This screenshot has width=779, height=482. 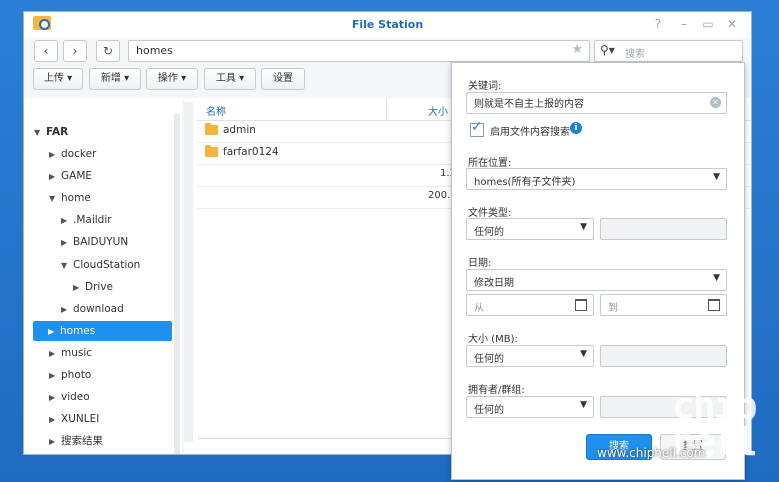 I want to click on size-value: 任何的, so click(x=489, y=359).